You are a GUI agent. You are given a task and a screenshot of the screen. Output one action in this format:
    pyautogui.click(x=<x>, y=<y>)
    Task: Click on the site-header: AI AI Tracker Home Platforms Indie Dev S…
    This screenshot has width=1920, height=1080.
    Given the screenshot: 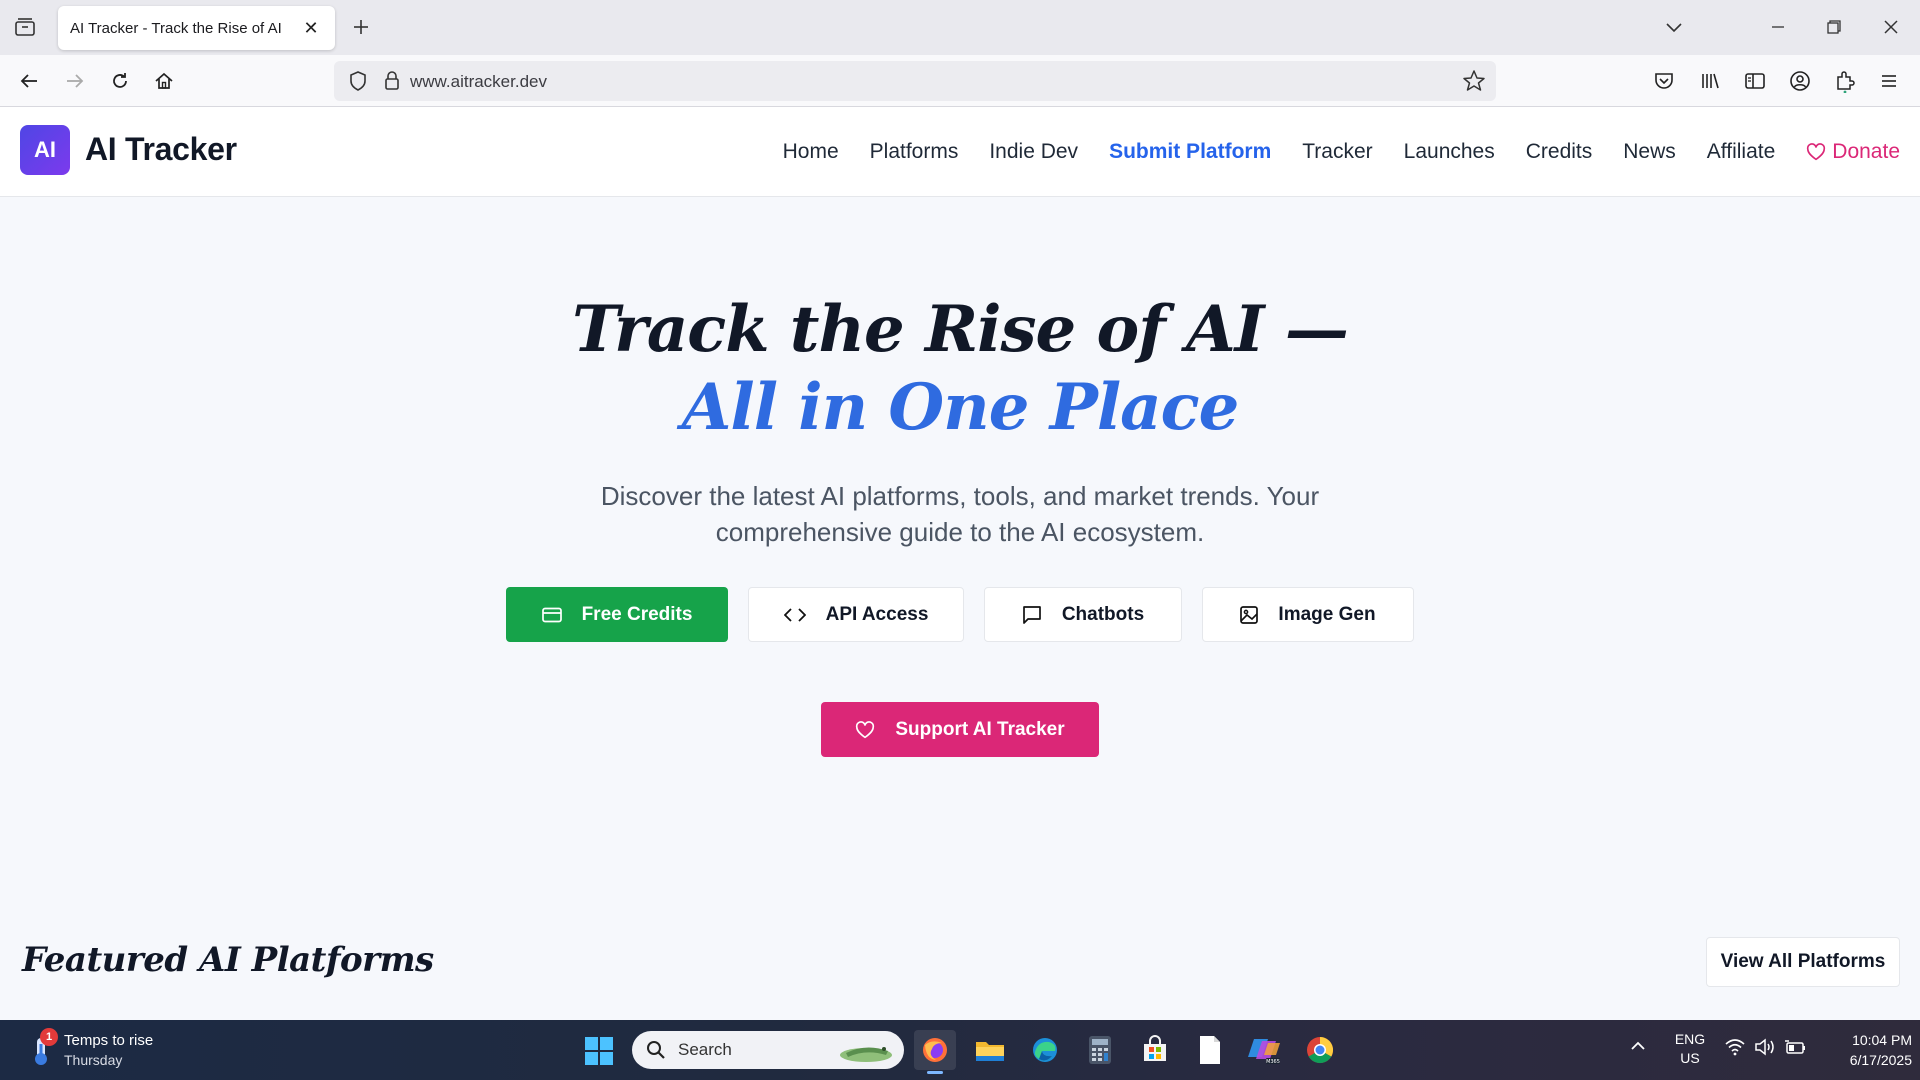 What is the action you would take?
    pyautogui.click(x=960, y=152)
    